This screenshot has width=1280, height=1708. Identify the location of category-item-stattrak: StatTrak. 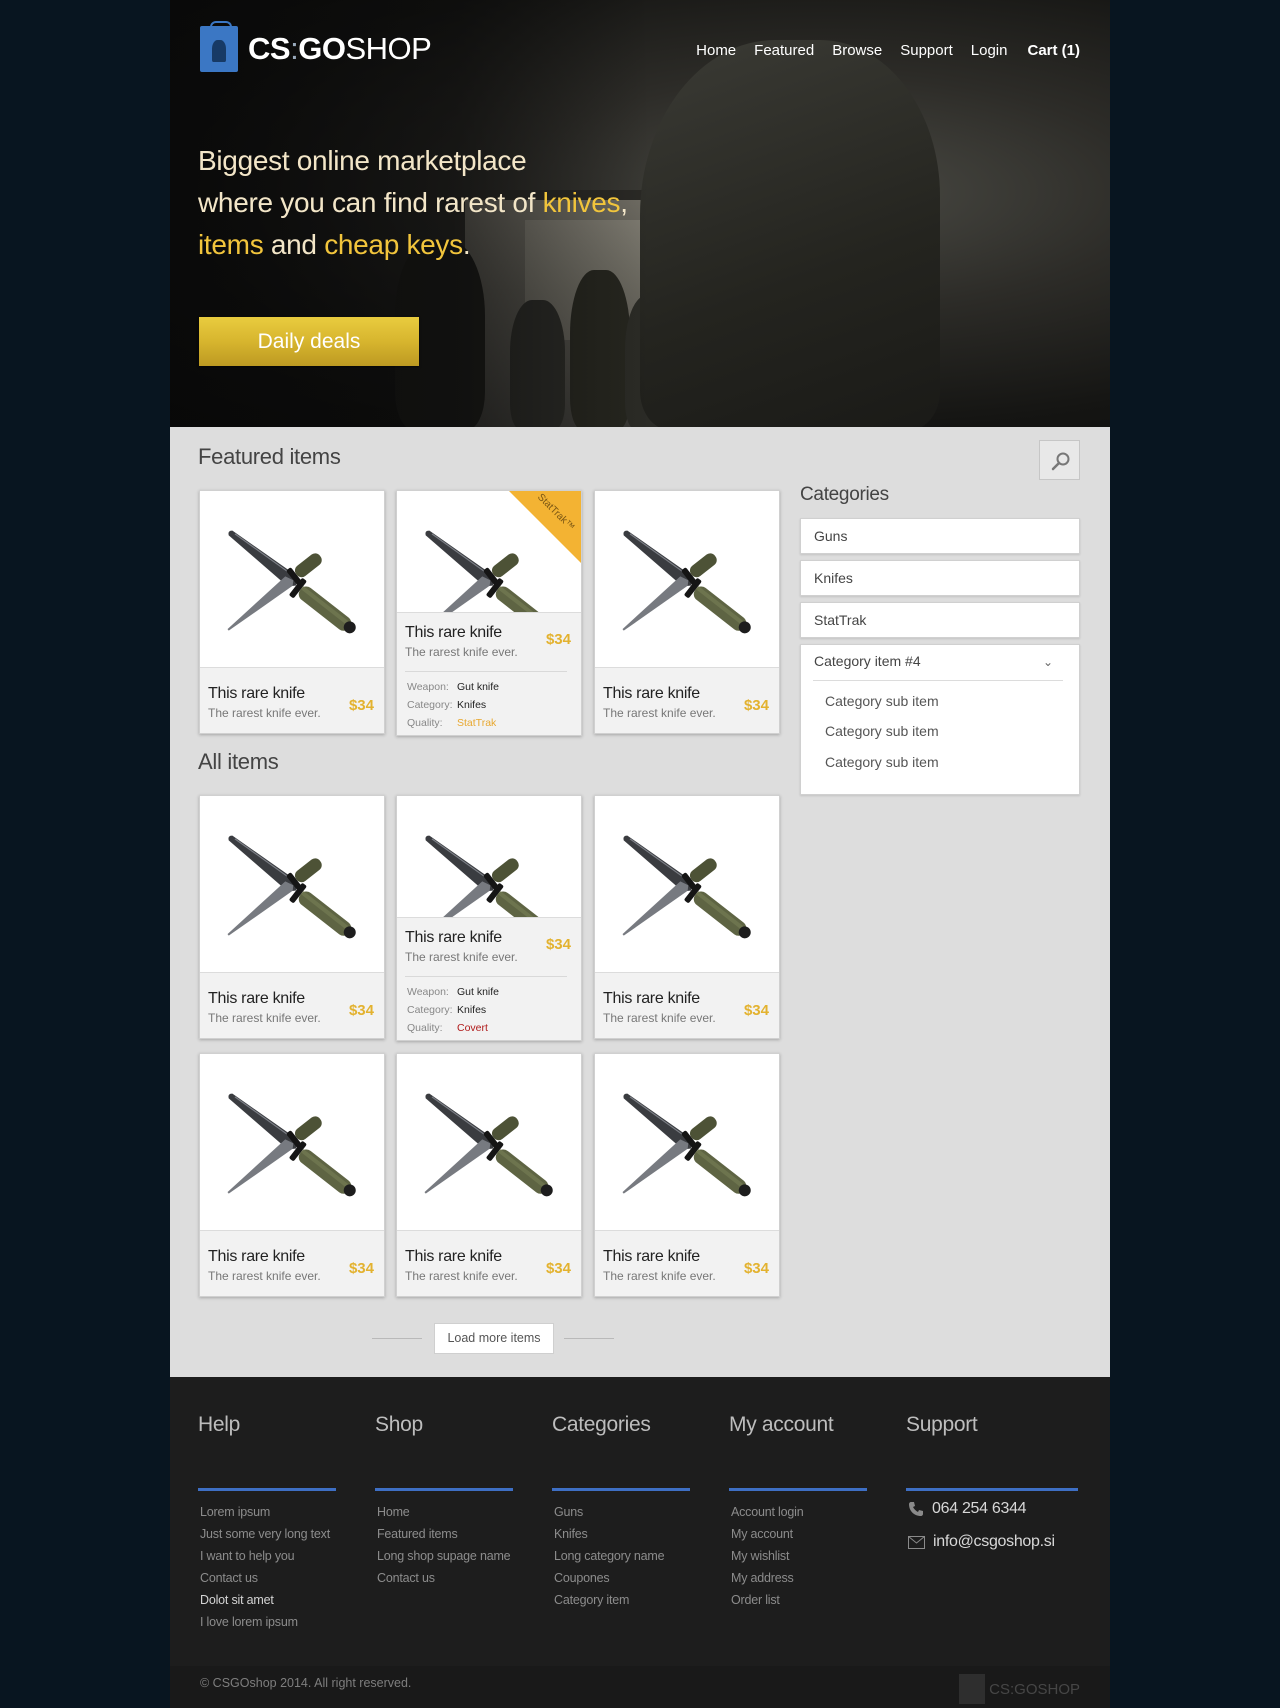
(940, 620).